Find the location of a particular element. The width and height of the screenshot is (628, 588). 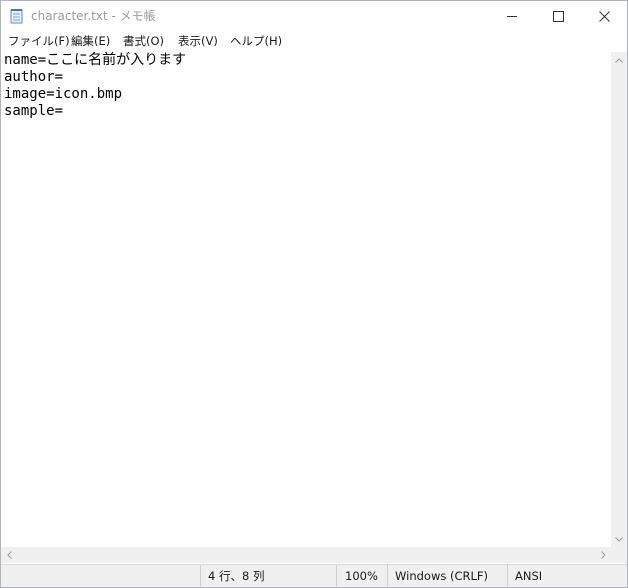

scroll-up-arrow-icon is located at coordinates (619, 60).